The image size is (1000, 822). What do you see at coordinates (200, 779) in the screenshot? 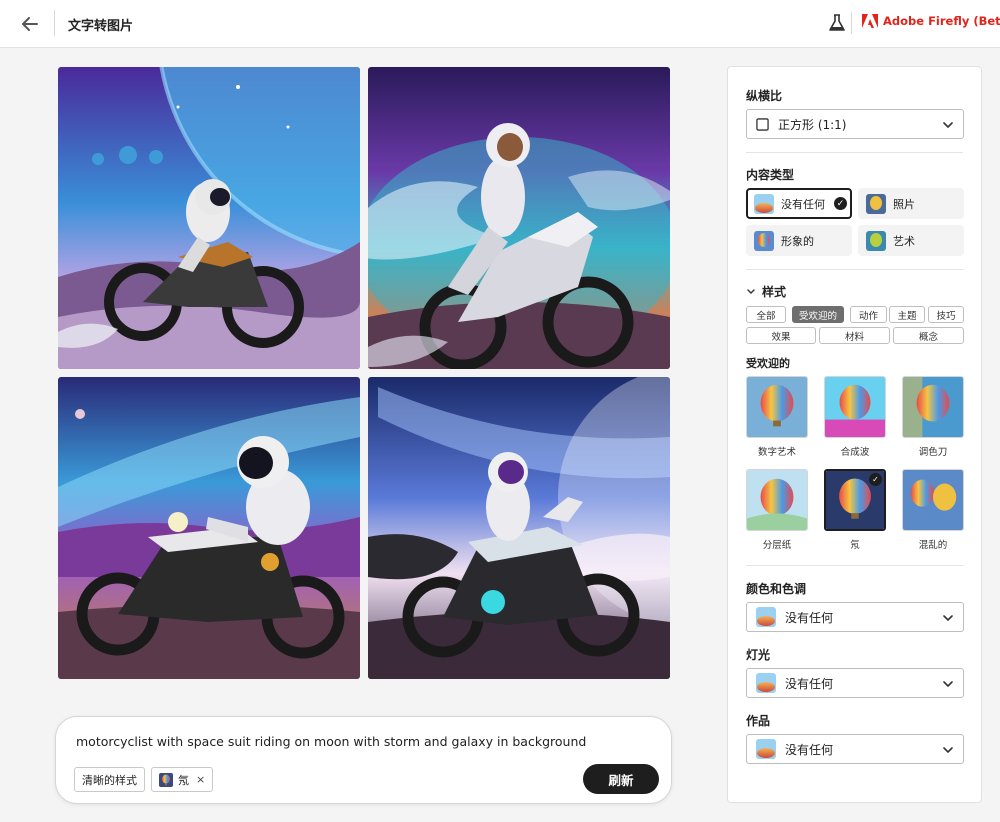
I see `close-icon: ×` at bounding box center [200, 779].